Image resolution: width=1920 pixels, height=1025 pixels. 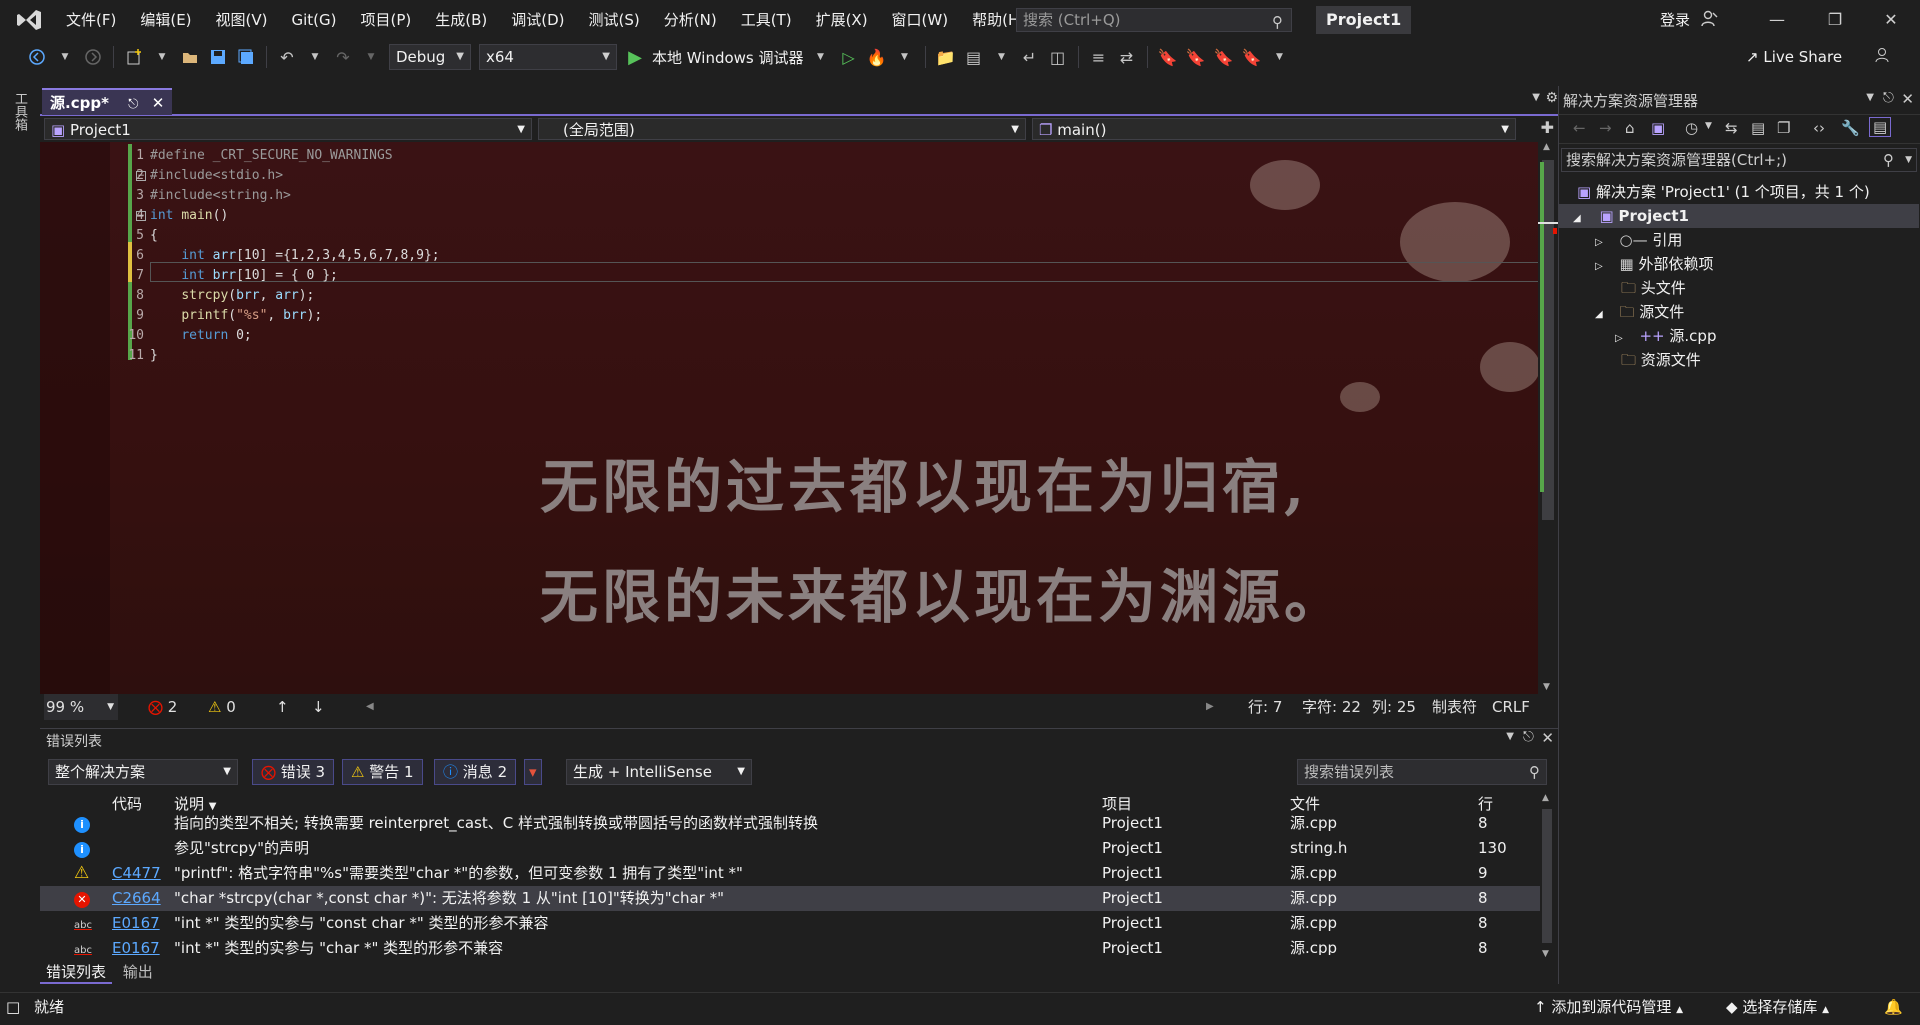 I want to click on error-code: E0167, so click(x=136, y=923).